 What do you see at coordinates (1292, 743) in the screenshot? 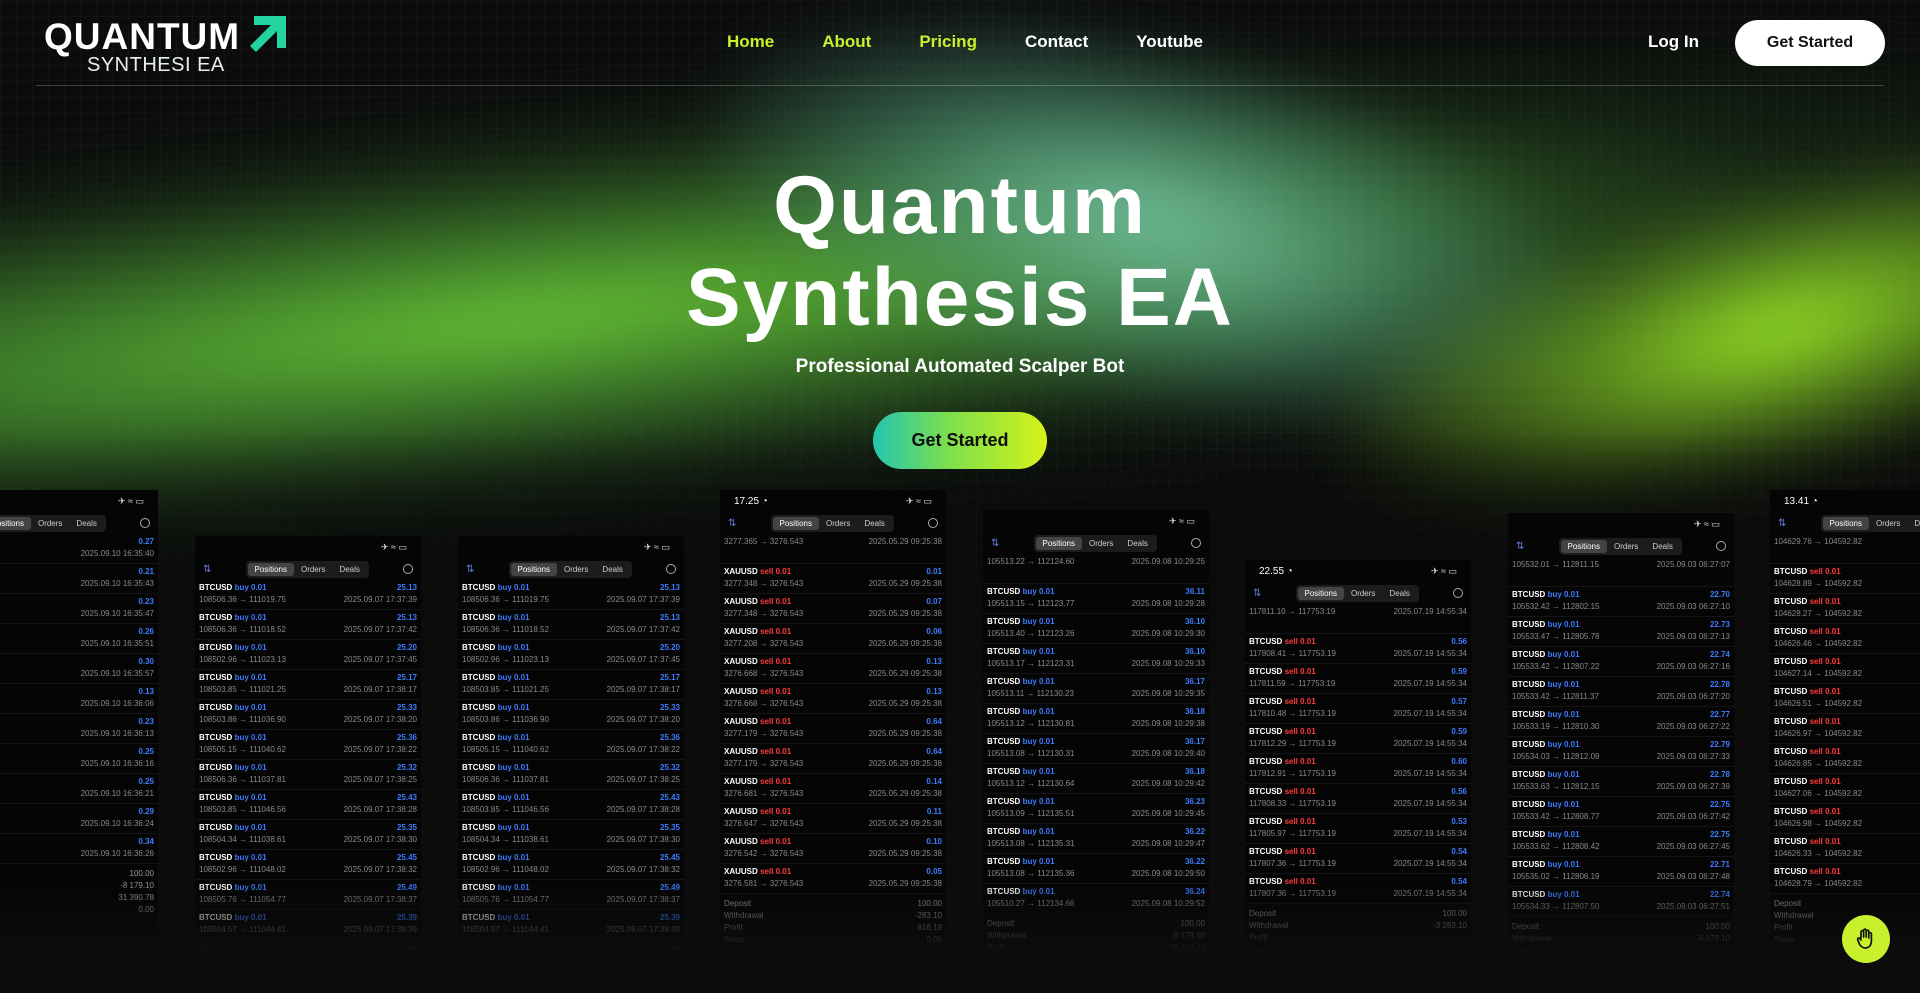
I see `trade-price: 117812.29 → 117753.19` at bounding box center [1292, 743].